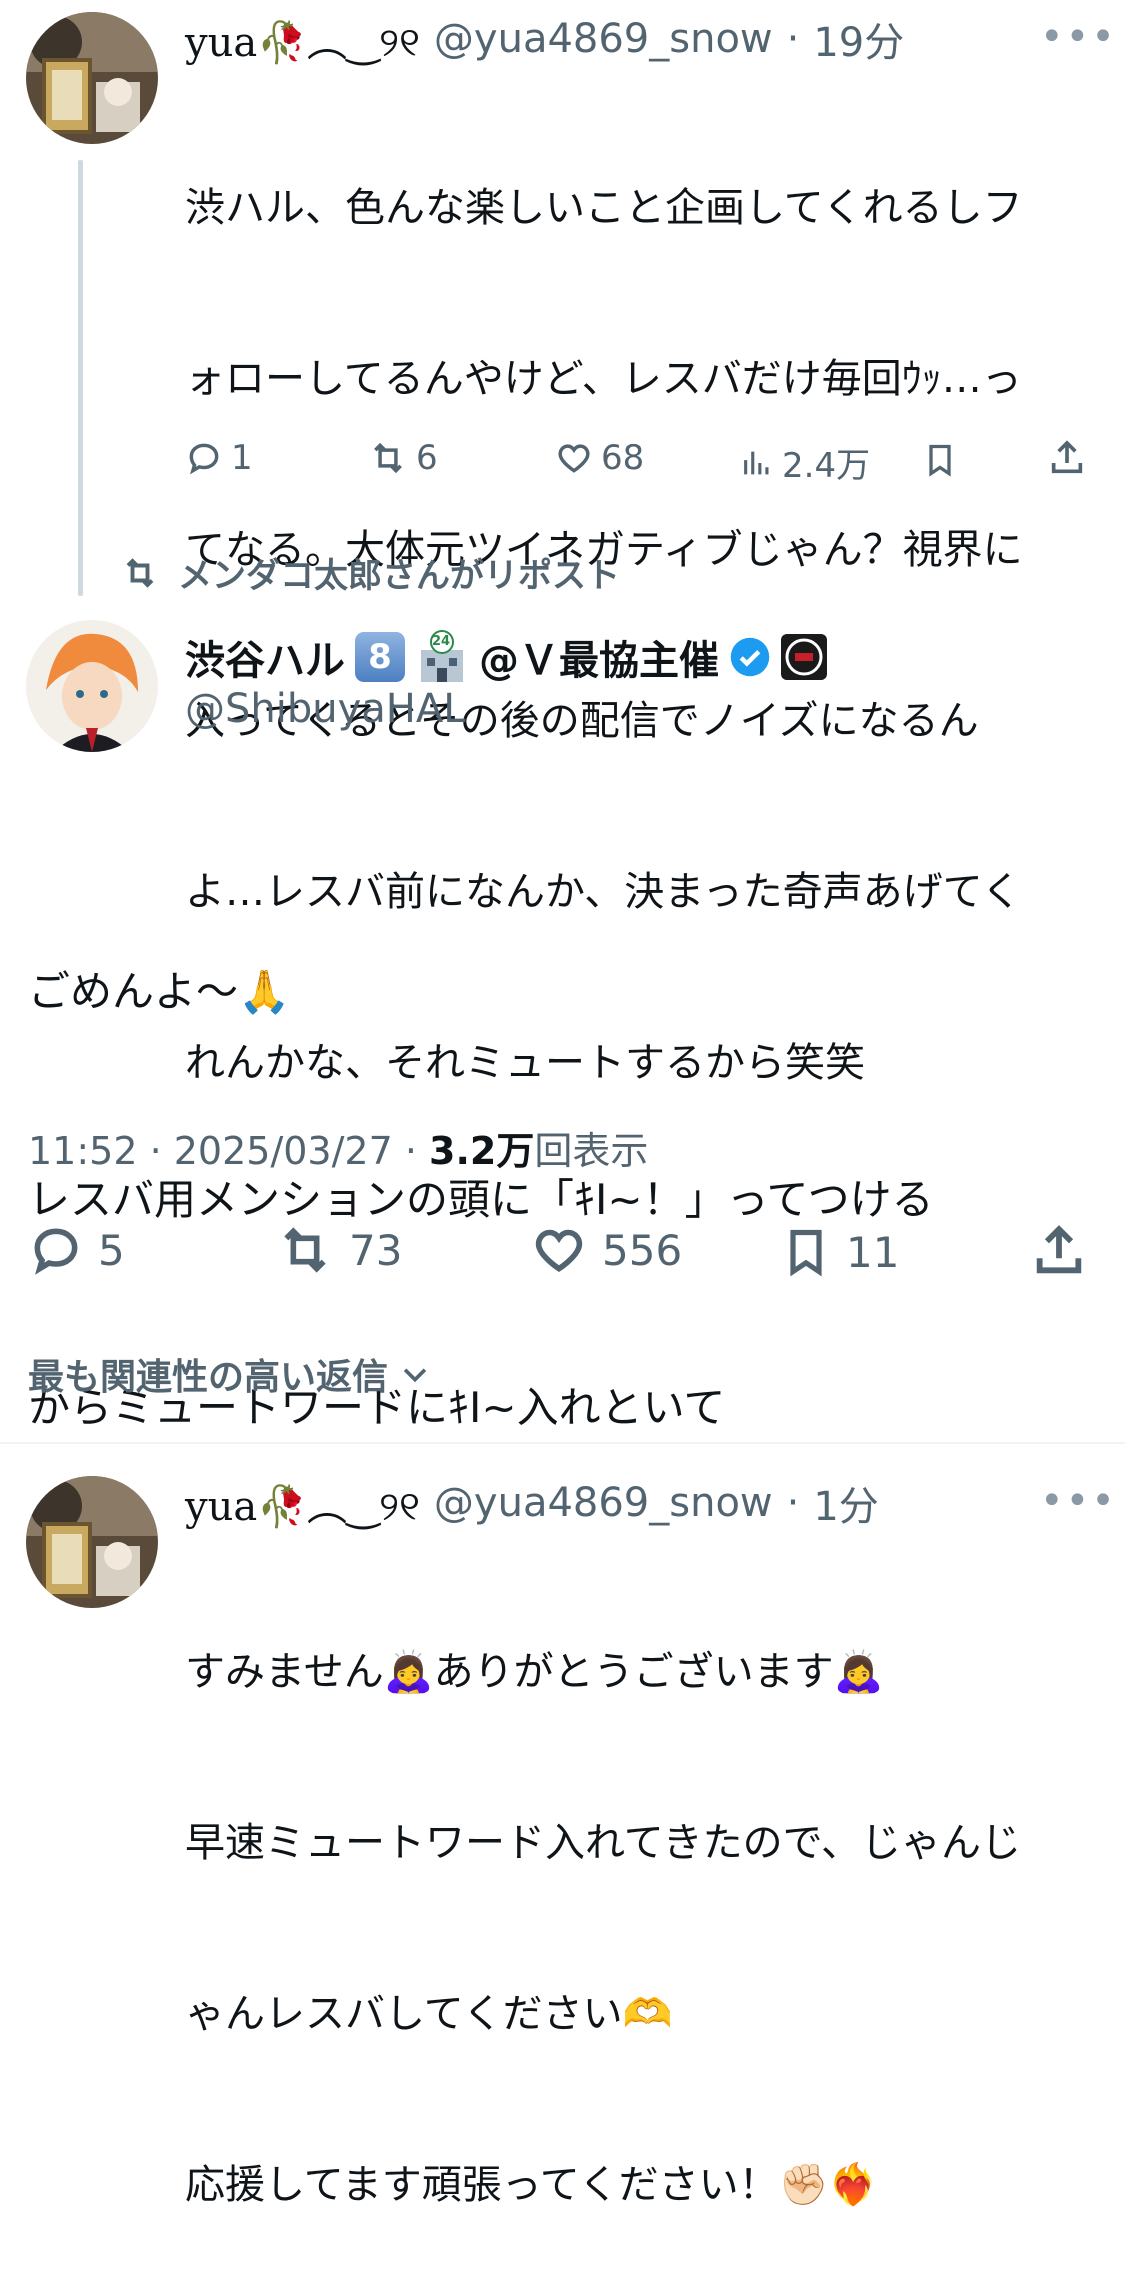 Image resolution: width=1125 pixels, height=2271 pixels. I want to click on bookmark-count: 11, so click(873, 1252).